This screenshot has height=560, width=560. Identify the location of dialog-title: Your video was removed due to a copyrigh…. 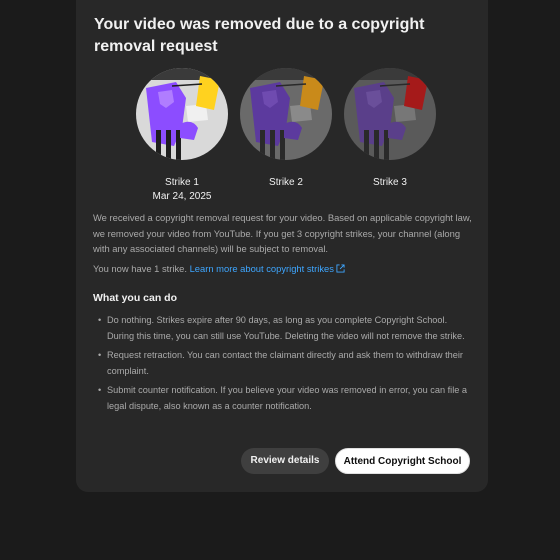
(259, 35).